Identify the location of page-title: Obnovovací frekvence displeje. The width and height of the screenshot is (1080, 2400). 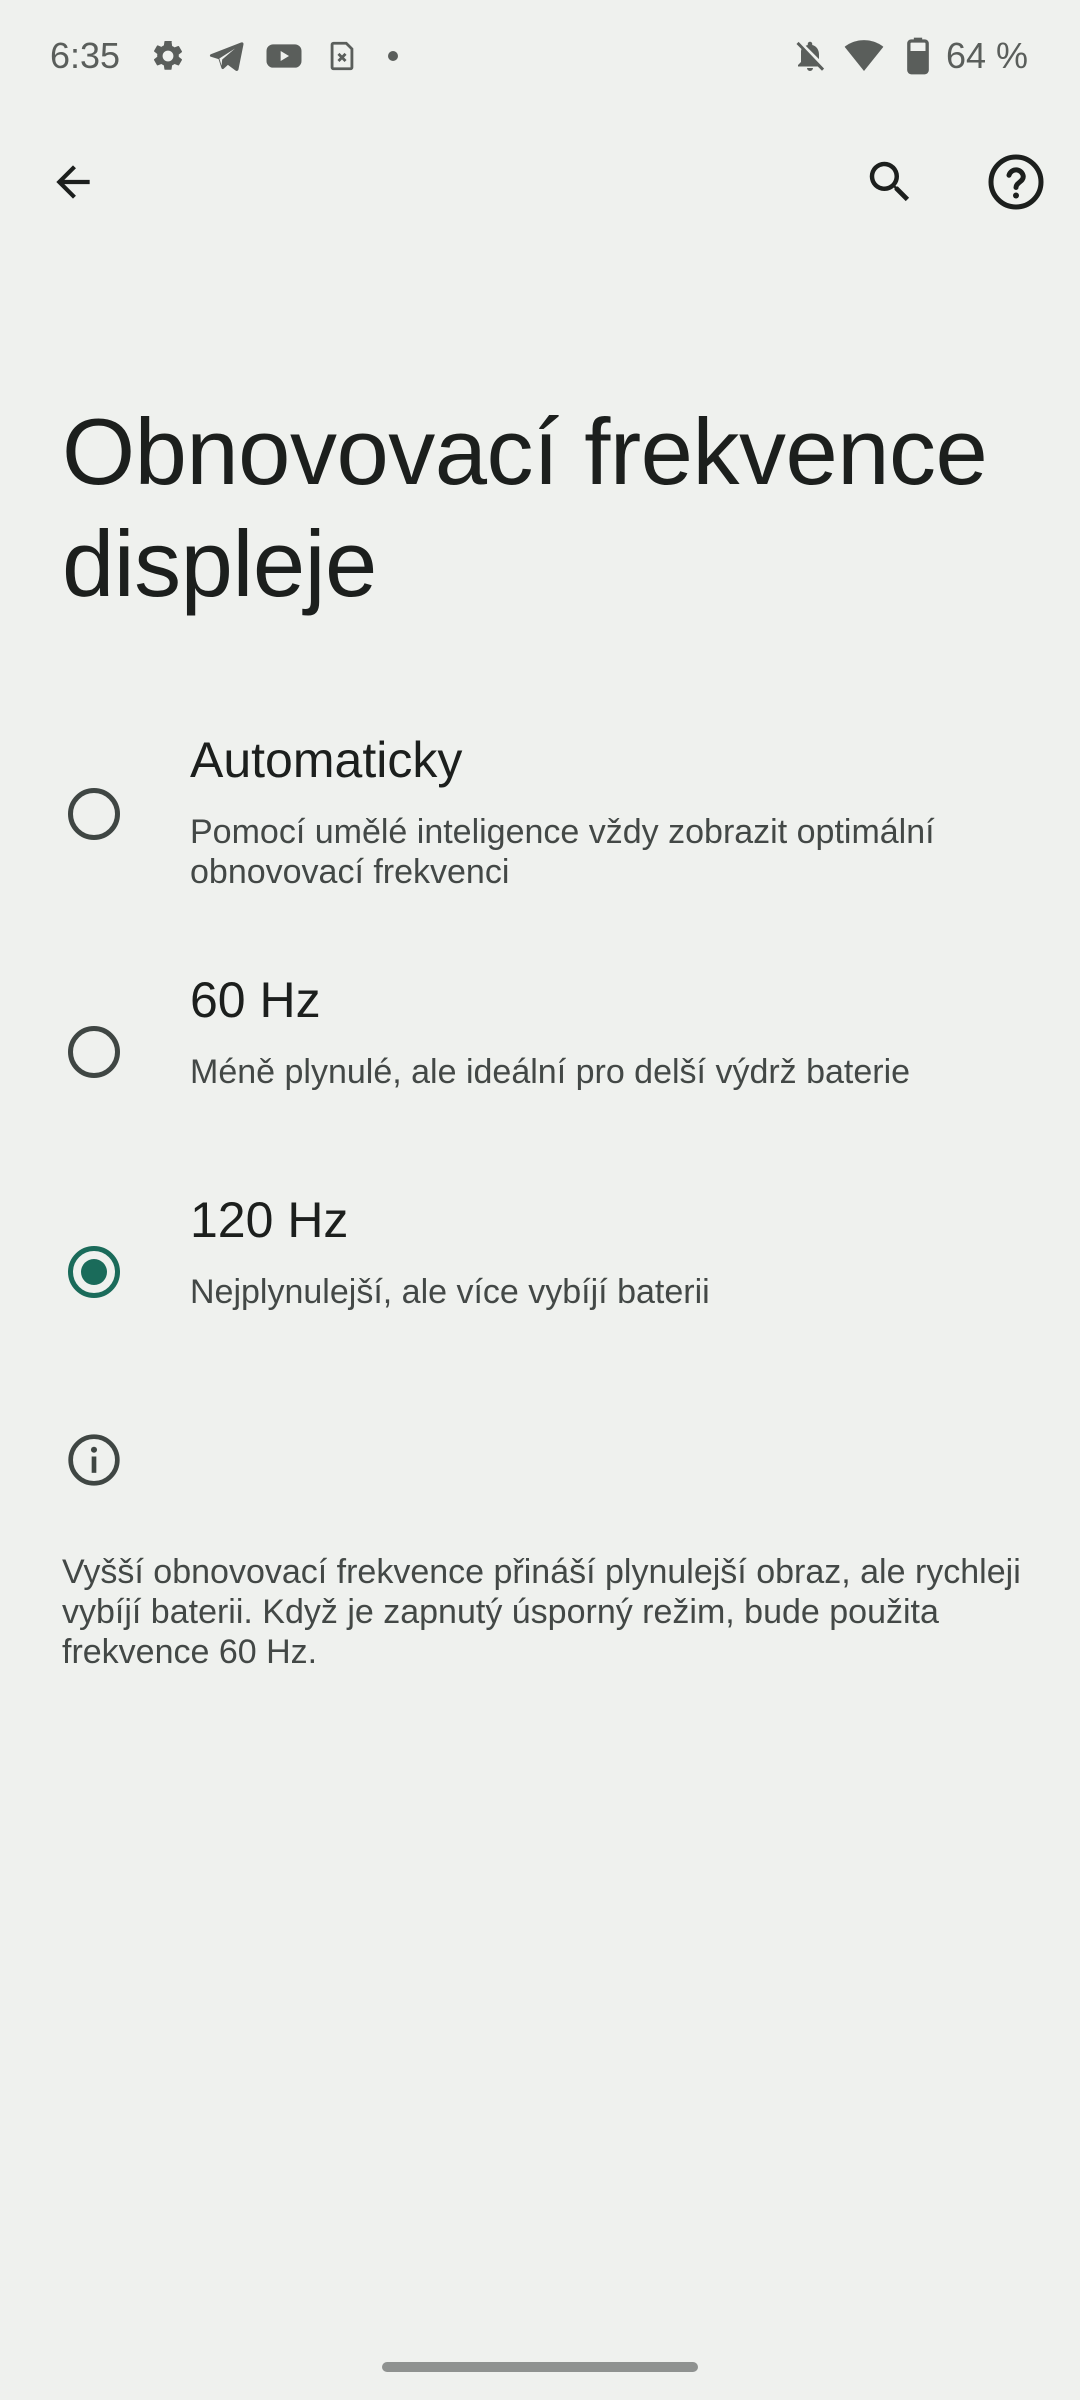
(525, 507).